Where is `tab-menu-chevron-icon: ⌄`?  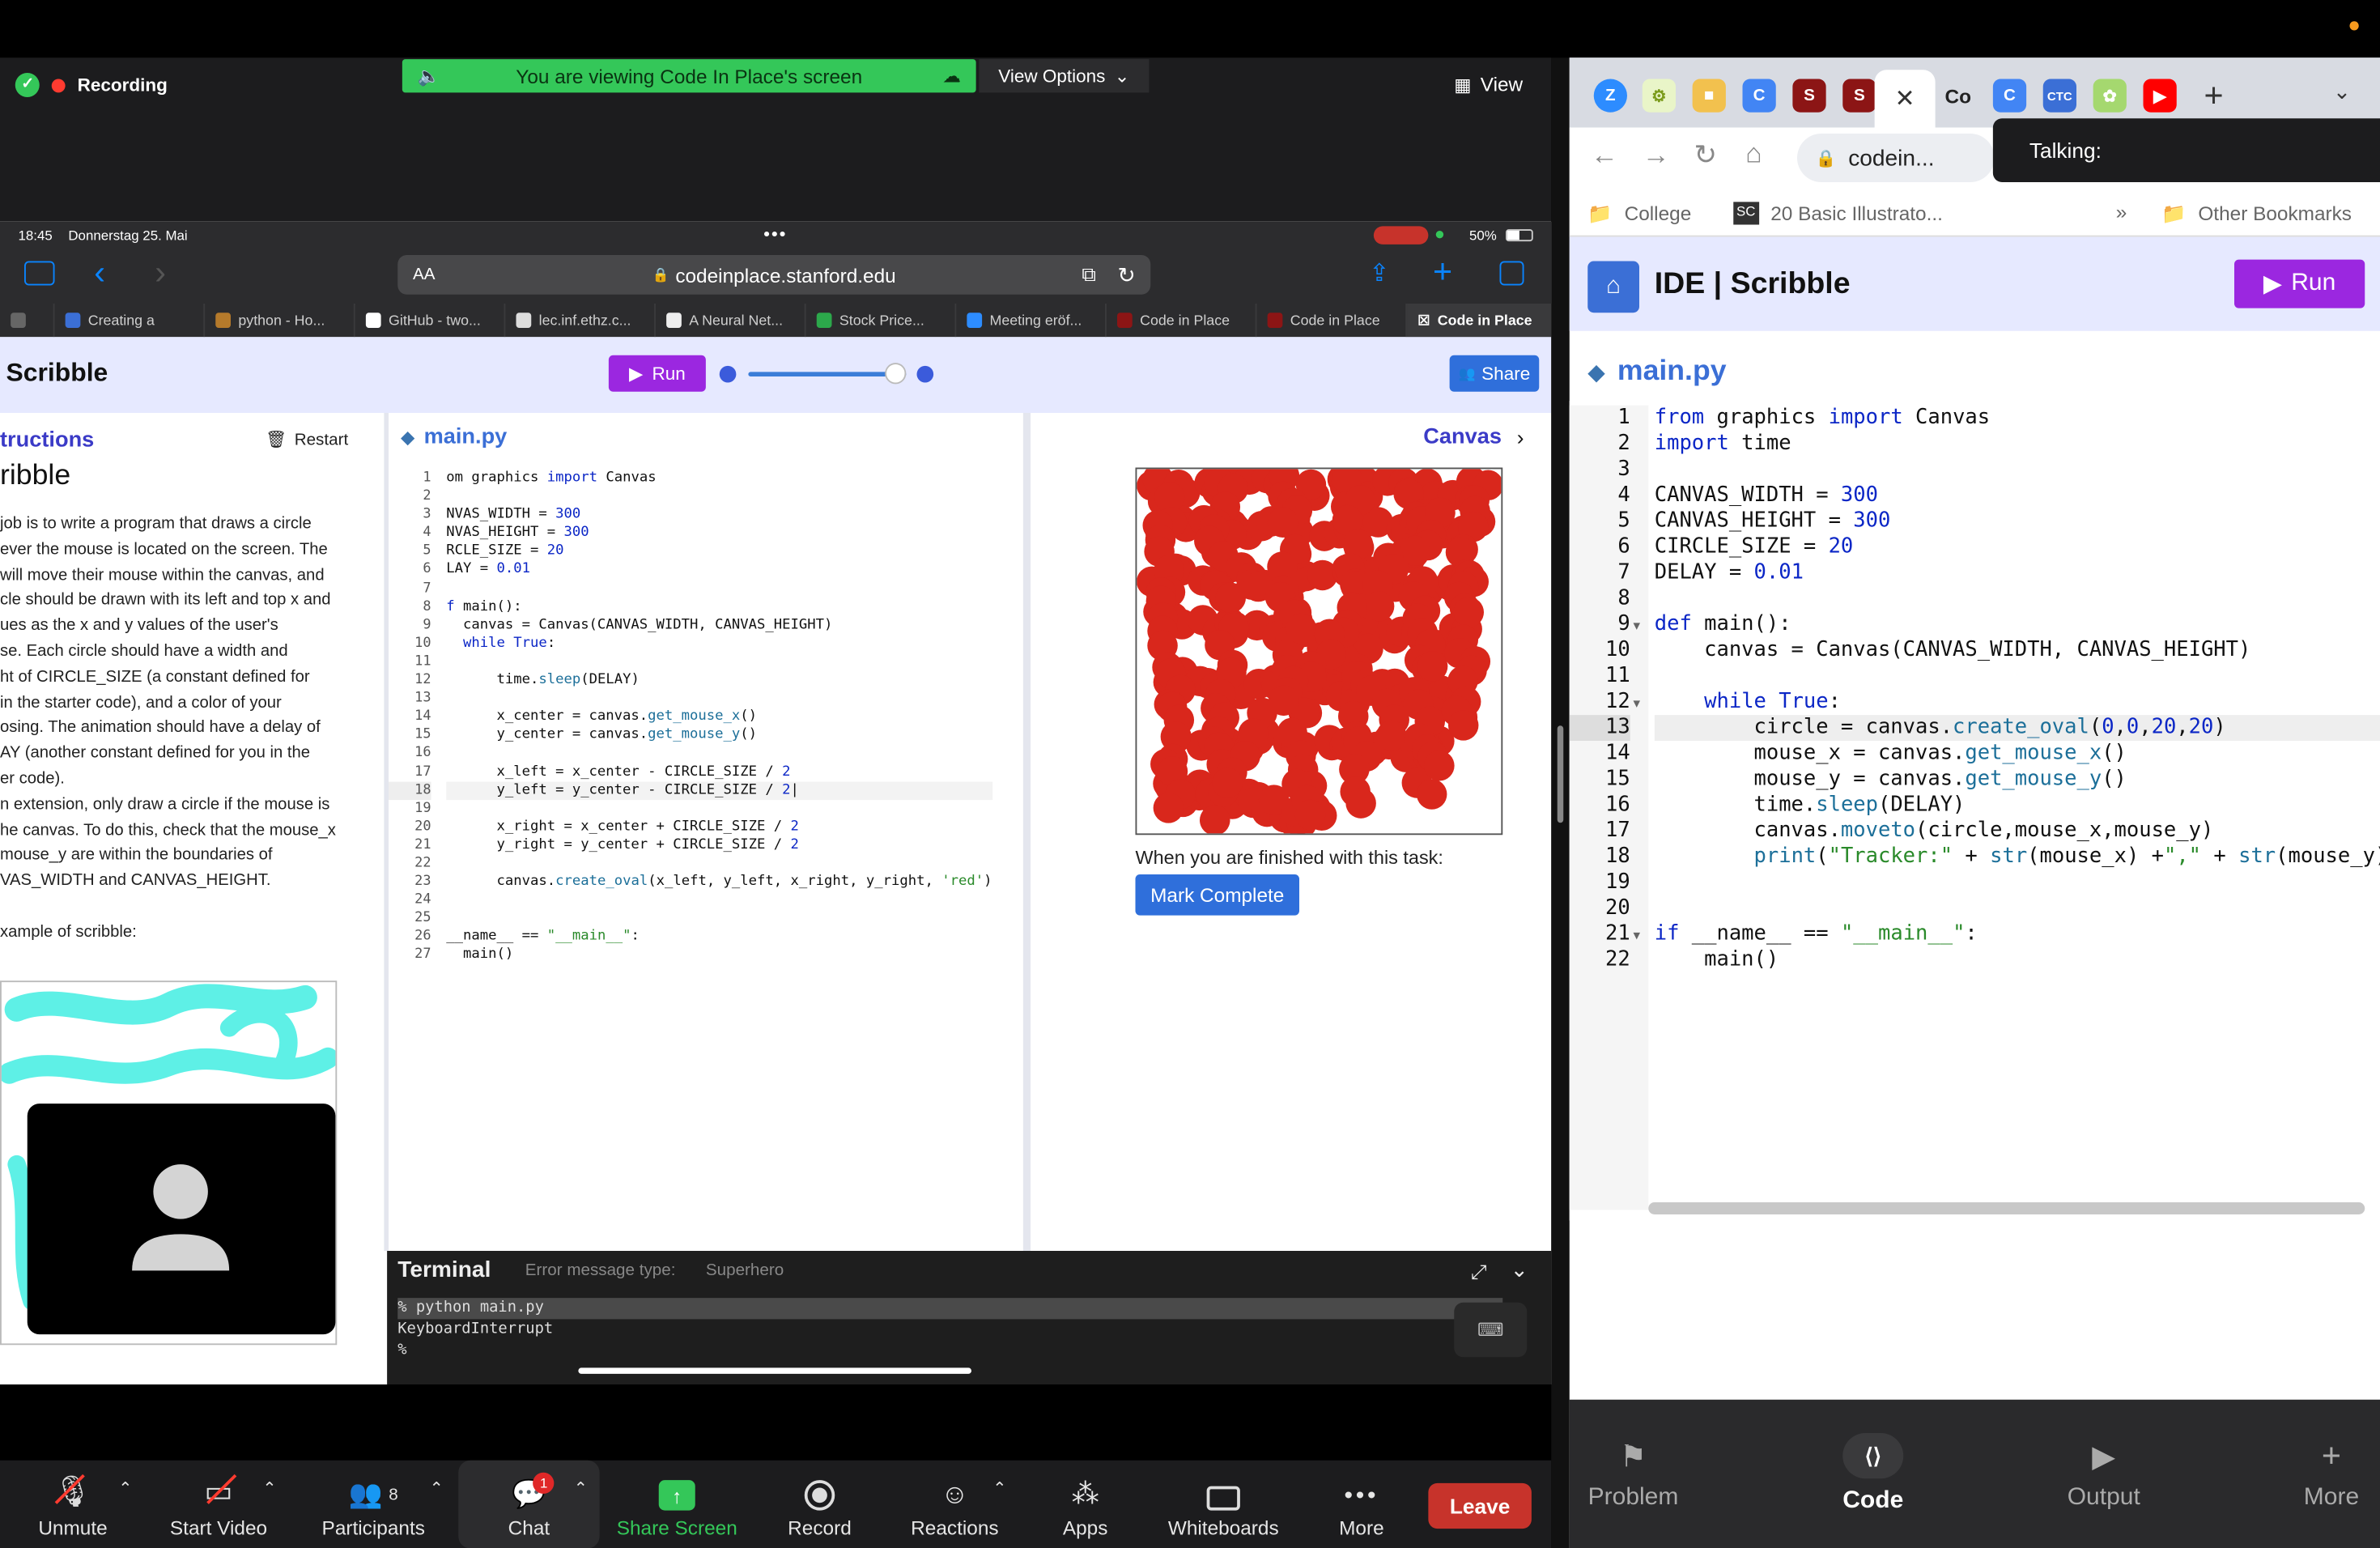 tab-menu-chevron-icon: ⌄ is located at coordinates (2342, 92).